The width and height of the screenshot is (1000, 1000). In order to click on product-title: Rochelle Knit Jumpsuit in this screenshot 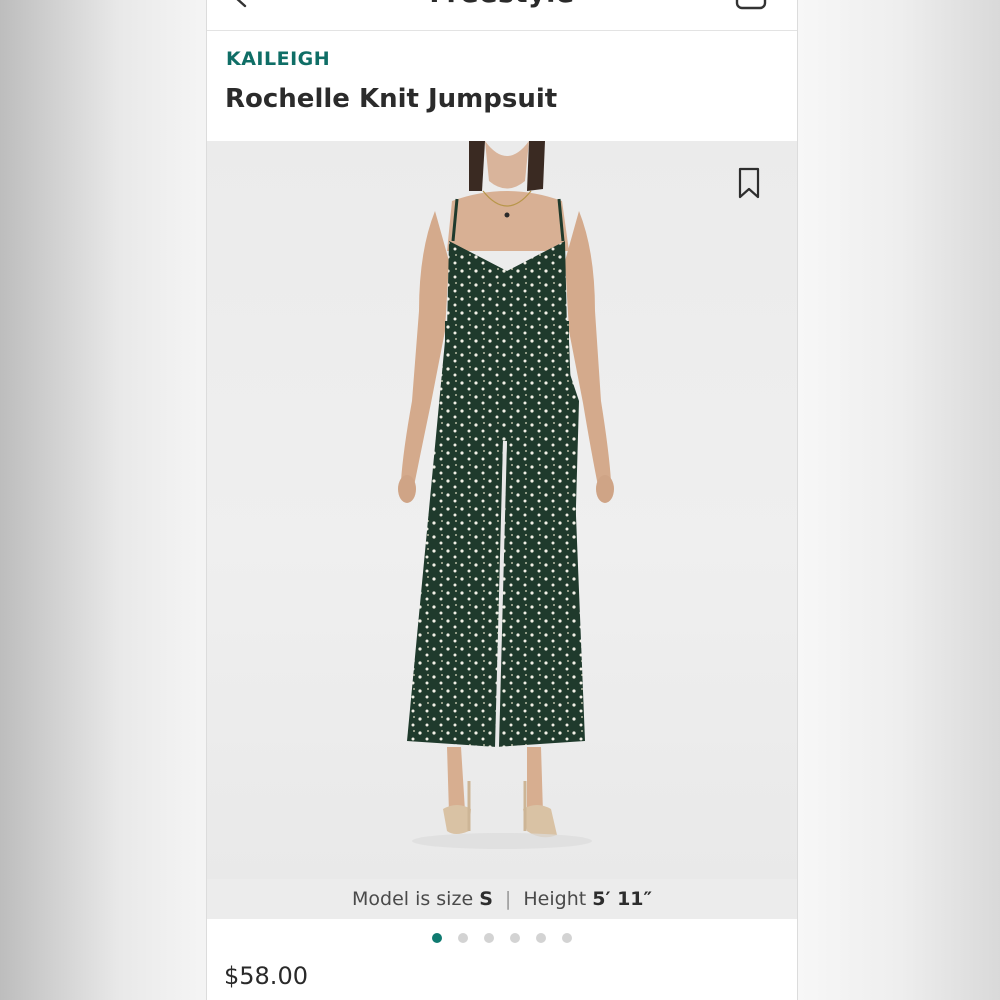, I will do `click(391, 99)`.